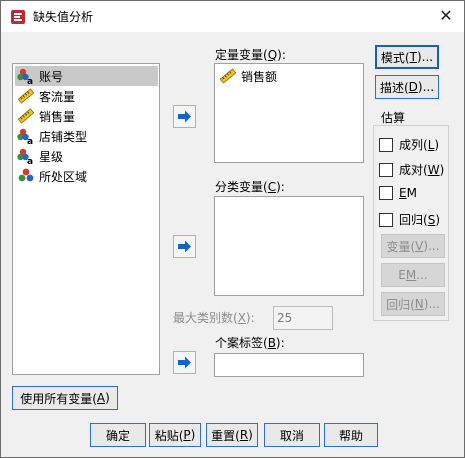 The width and height of the screenshot is (465, 458). Describe the element at coordinates (65, 398) in the screenshot. I see `use-all-variables-button: 使用所有变量(A)` at that location.